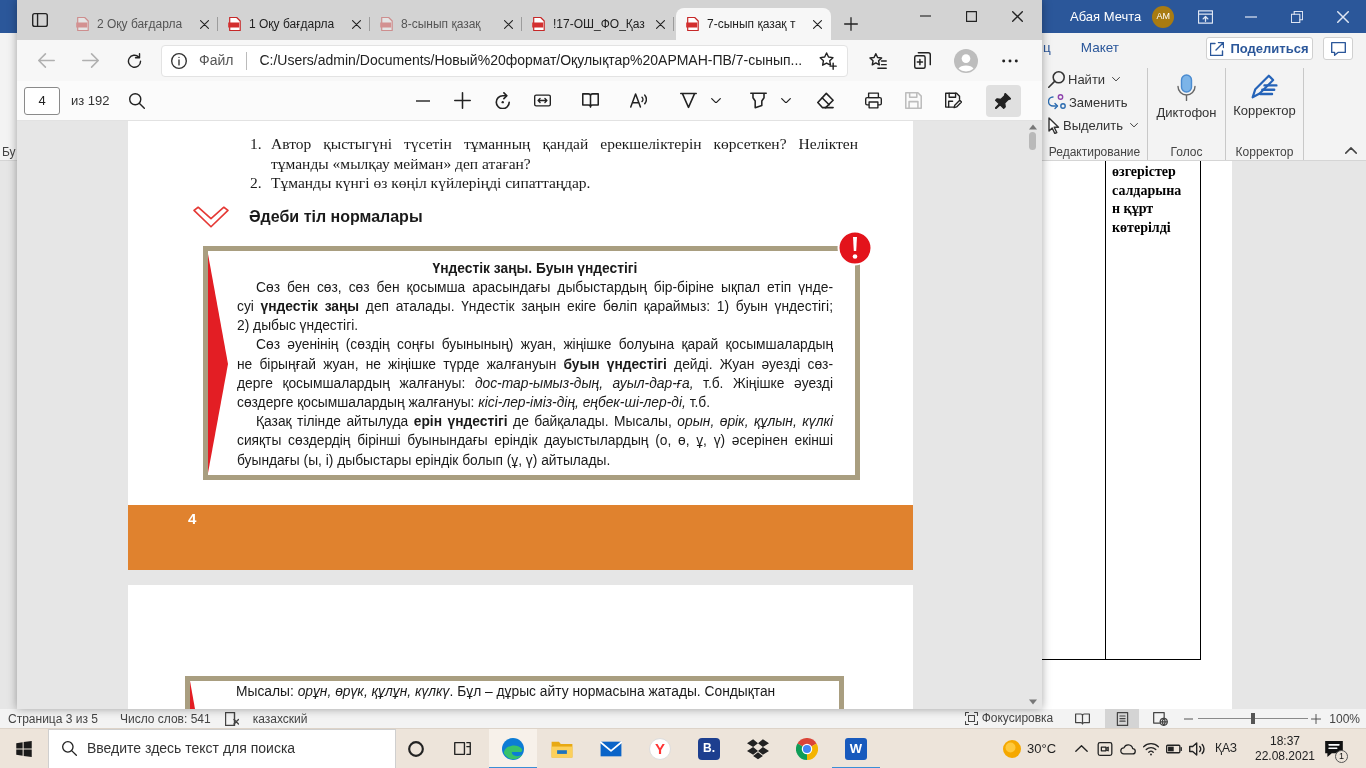  Describe the element at coordinates (134, 60) in the screenshot. I see `refresh-icon` at that location.